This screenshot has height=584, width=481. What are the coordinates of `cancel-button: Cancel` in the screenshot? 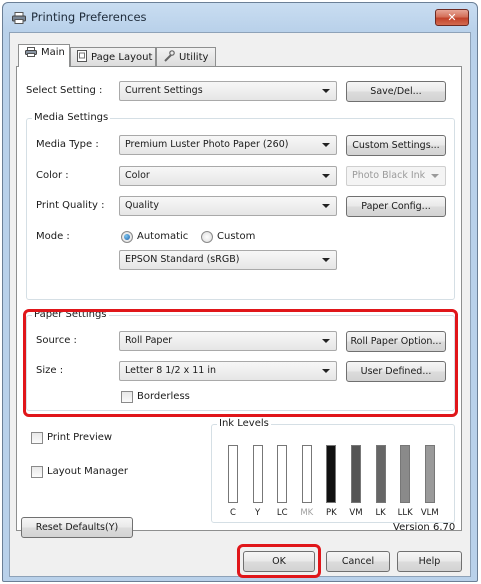 It's located at (358, 561).